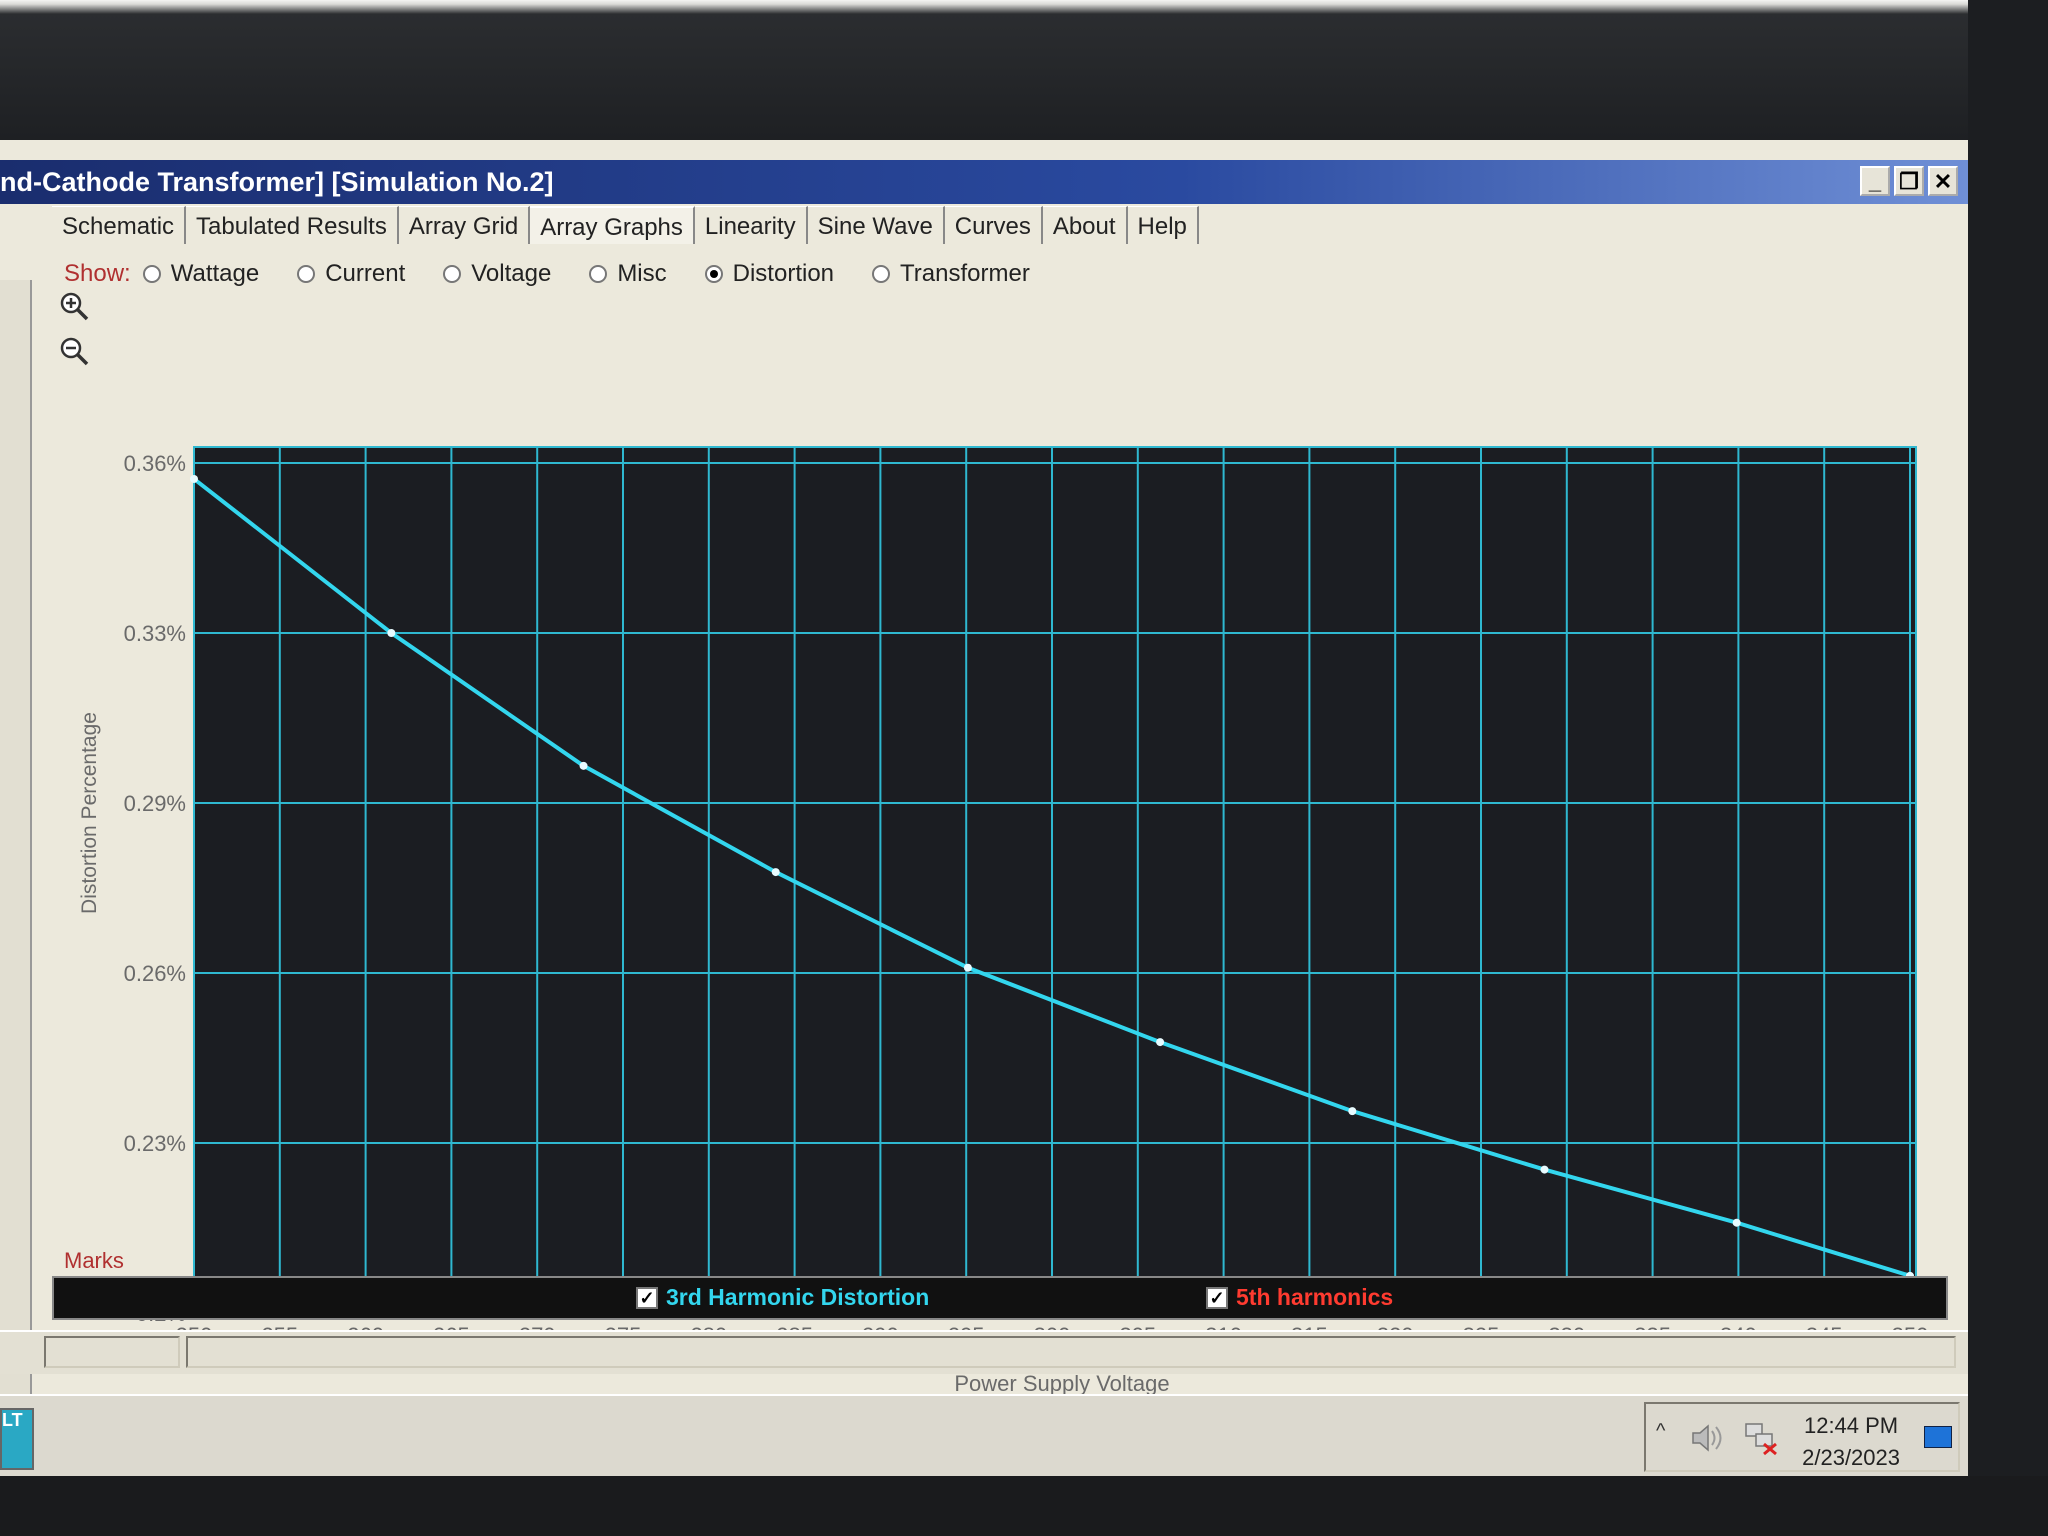  Describe the element at coordinates (1851, 1457) in the screenshot. I see `clock-date: 2/23/2023` at that location.